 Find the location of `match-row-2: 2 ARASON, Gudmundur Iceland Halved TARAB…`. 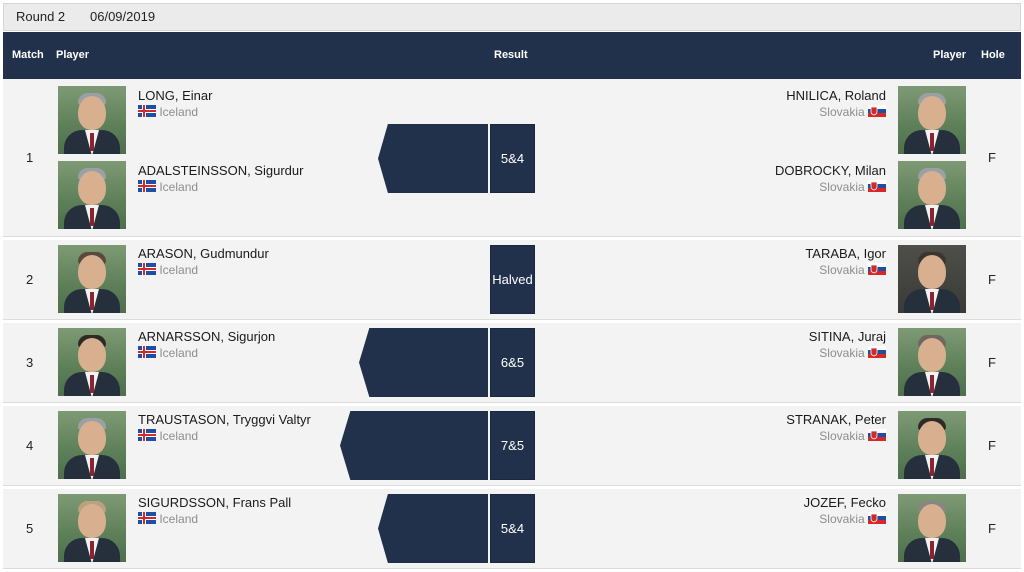

match-row-2: 2 ARASON, Gudmundur Iceland Halved TARAB… is located at coordinates (512, 278).